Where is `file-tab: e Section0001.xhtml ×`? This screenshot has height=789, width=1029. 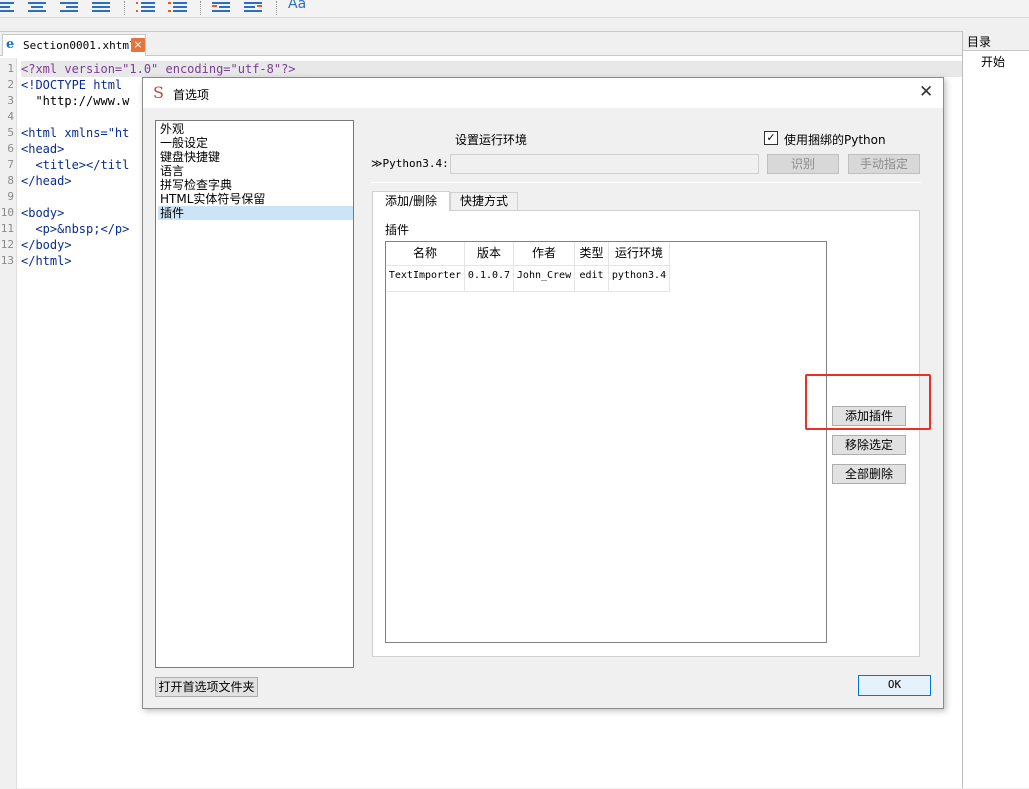
file-tab: e Section0001.xhtml × is located at coordinates (74, 45).